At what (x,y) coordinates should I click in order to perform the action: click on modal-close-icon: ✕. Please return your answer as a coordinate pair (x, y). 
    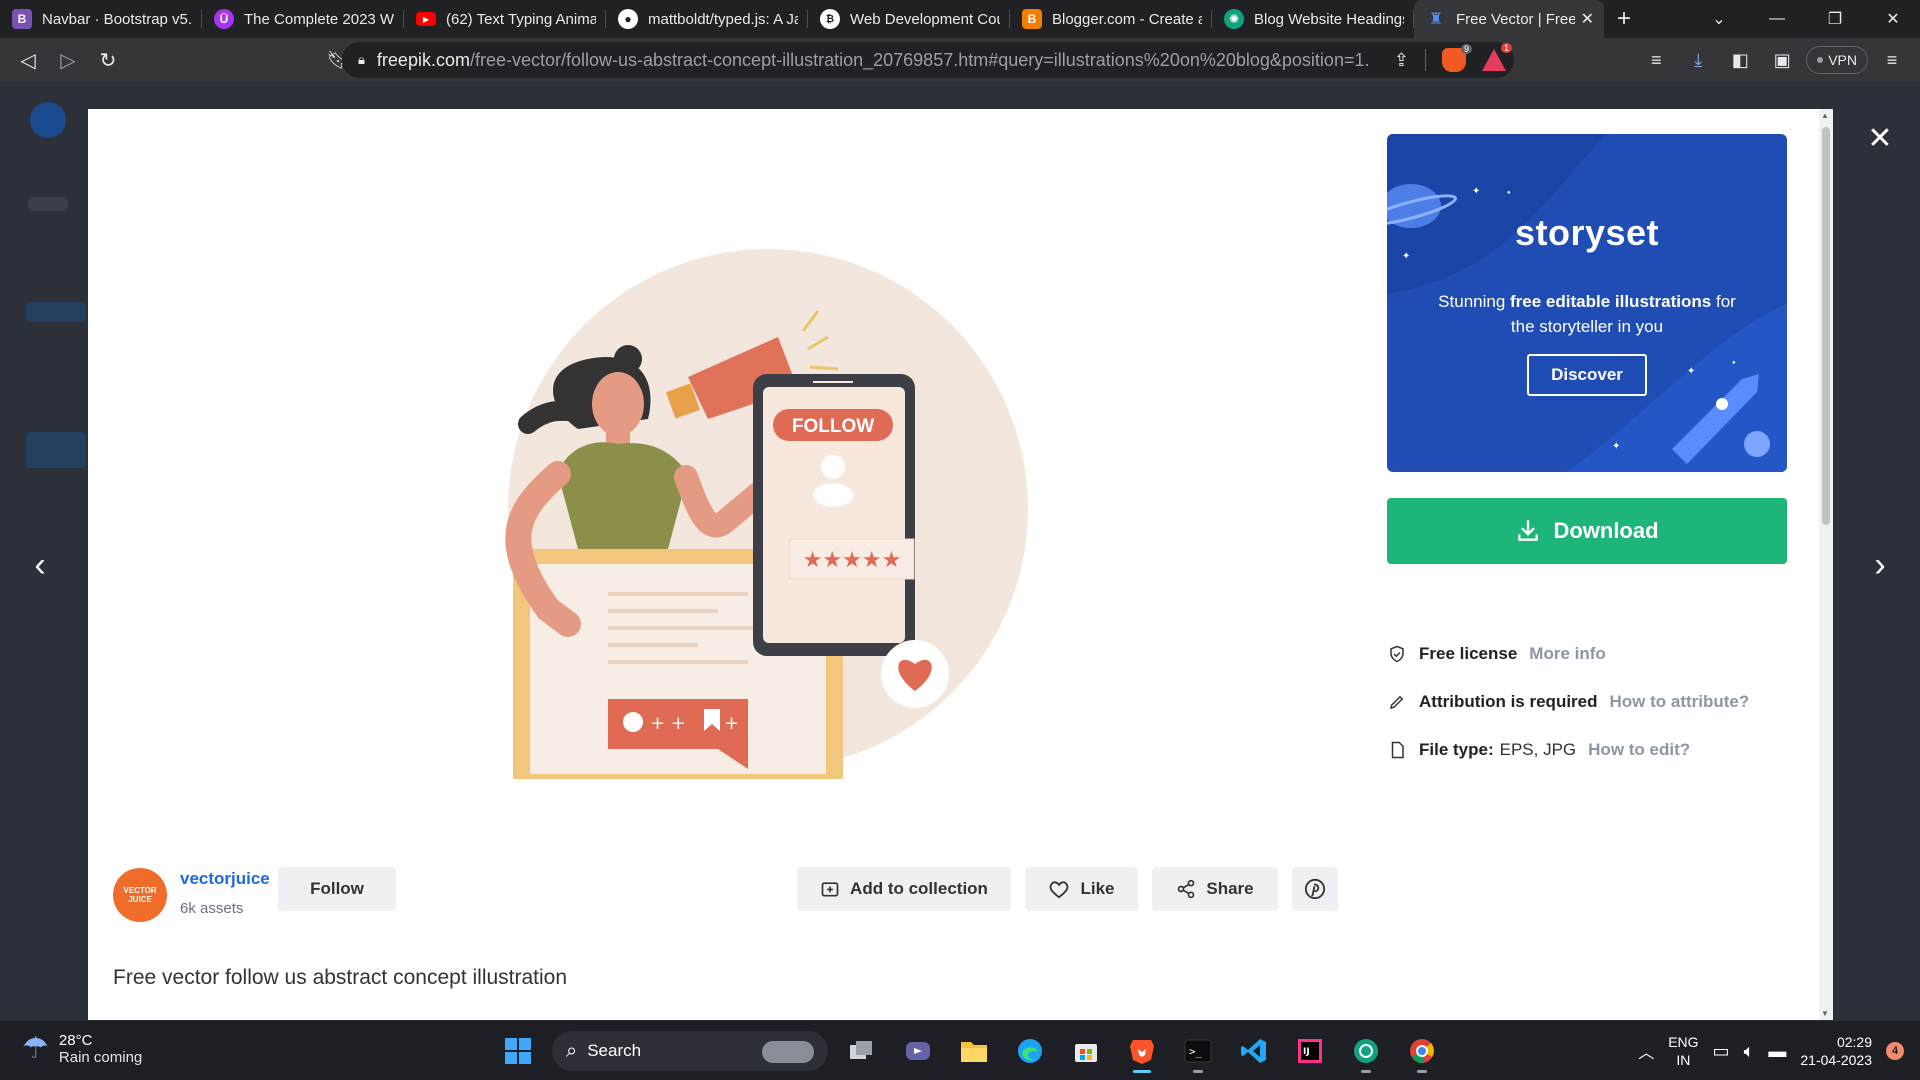
    Looking at the image, I should click on (1880, 138).